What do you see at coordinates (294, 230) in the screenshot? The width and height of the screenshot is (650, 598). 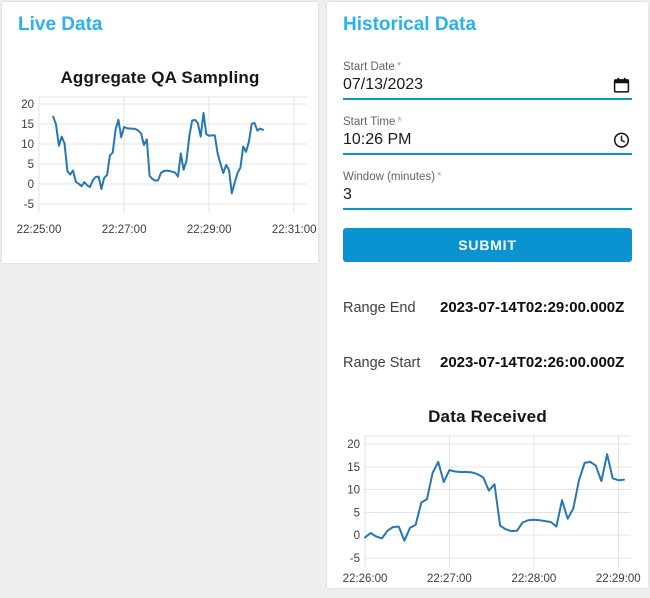 I see `svg-text: 22:31:00` at bounding box center [294, 230].